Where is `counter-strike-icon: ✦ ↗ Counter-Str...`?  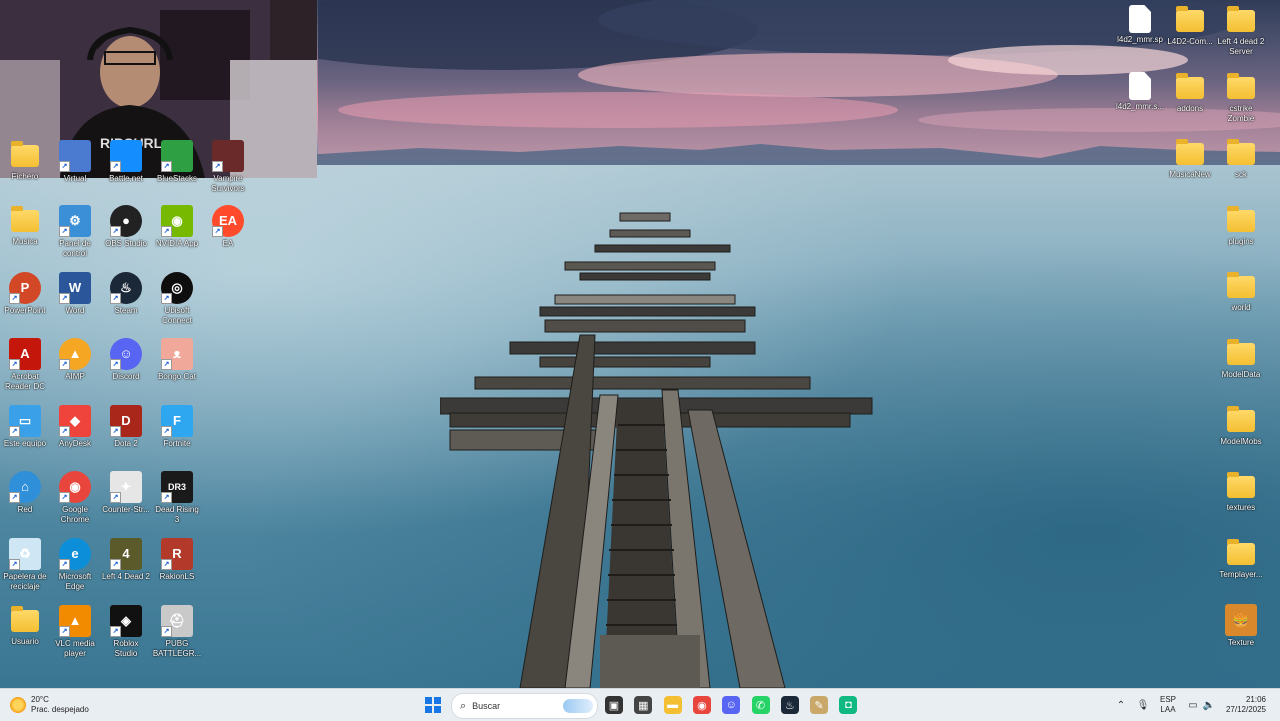 counter-strike-icon: ✦ ↗ Counter-Str... is located at coordinates (126, 493).